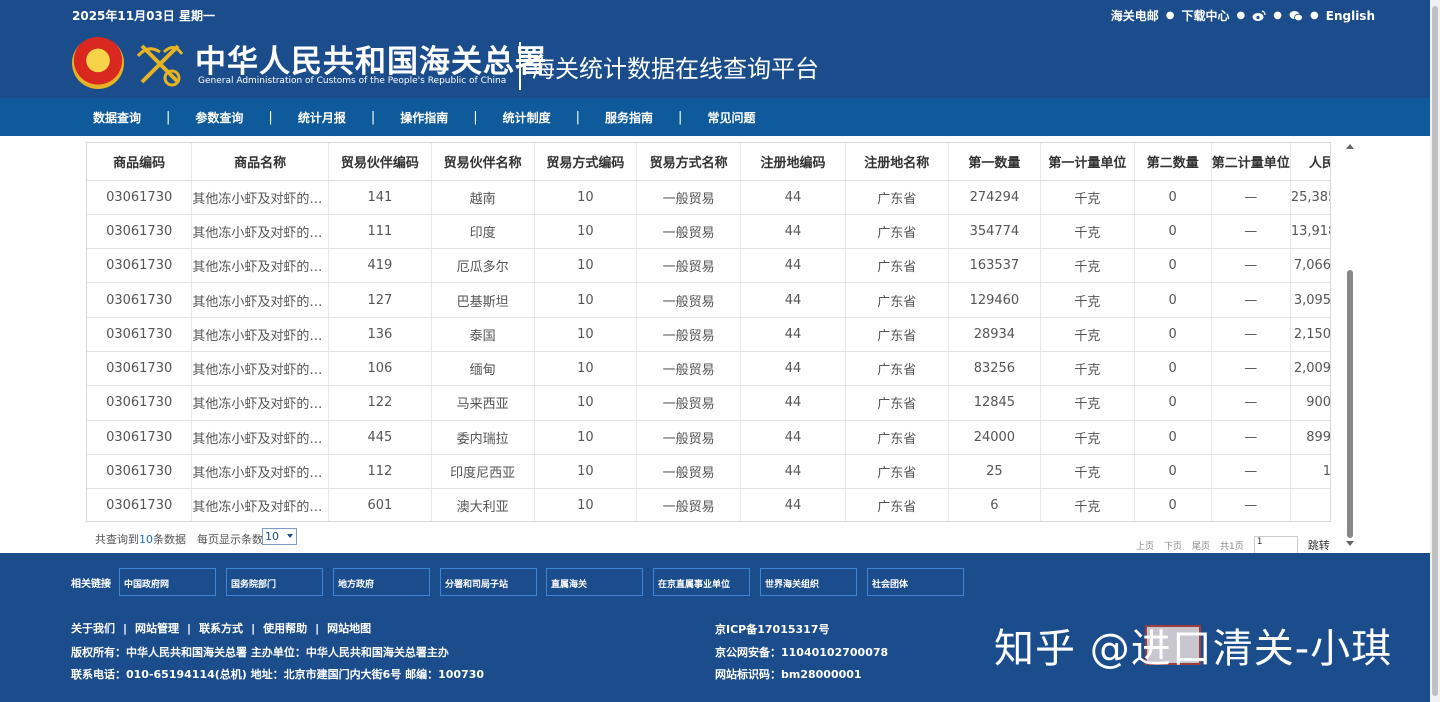  I want to click on nav-service: 服务指南, so click(629, 117).